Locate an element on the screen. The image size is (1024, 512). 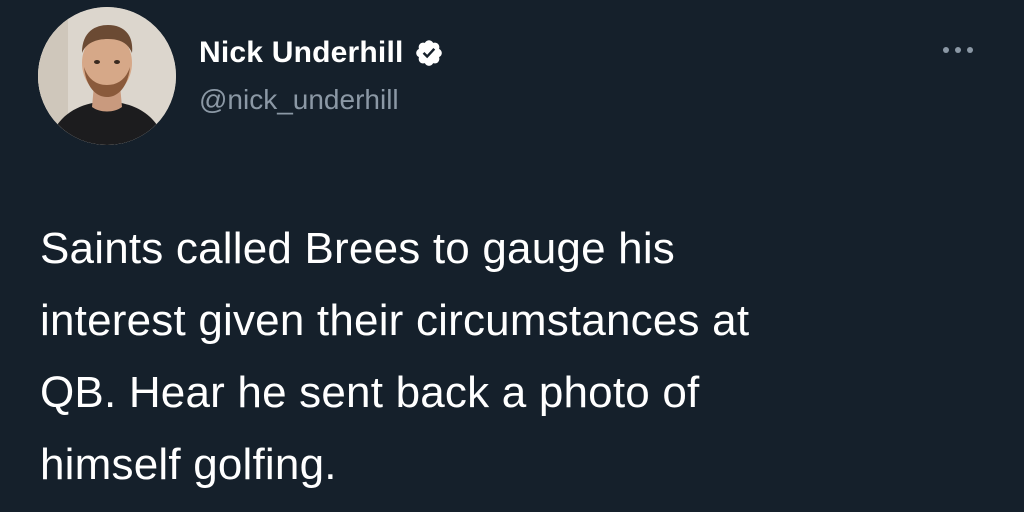
more-horizontal-icon is located at coordinates (958, 50).